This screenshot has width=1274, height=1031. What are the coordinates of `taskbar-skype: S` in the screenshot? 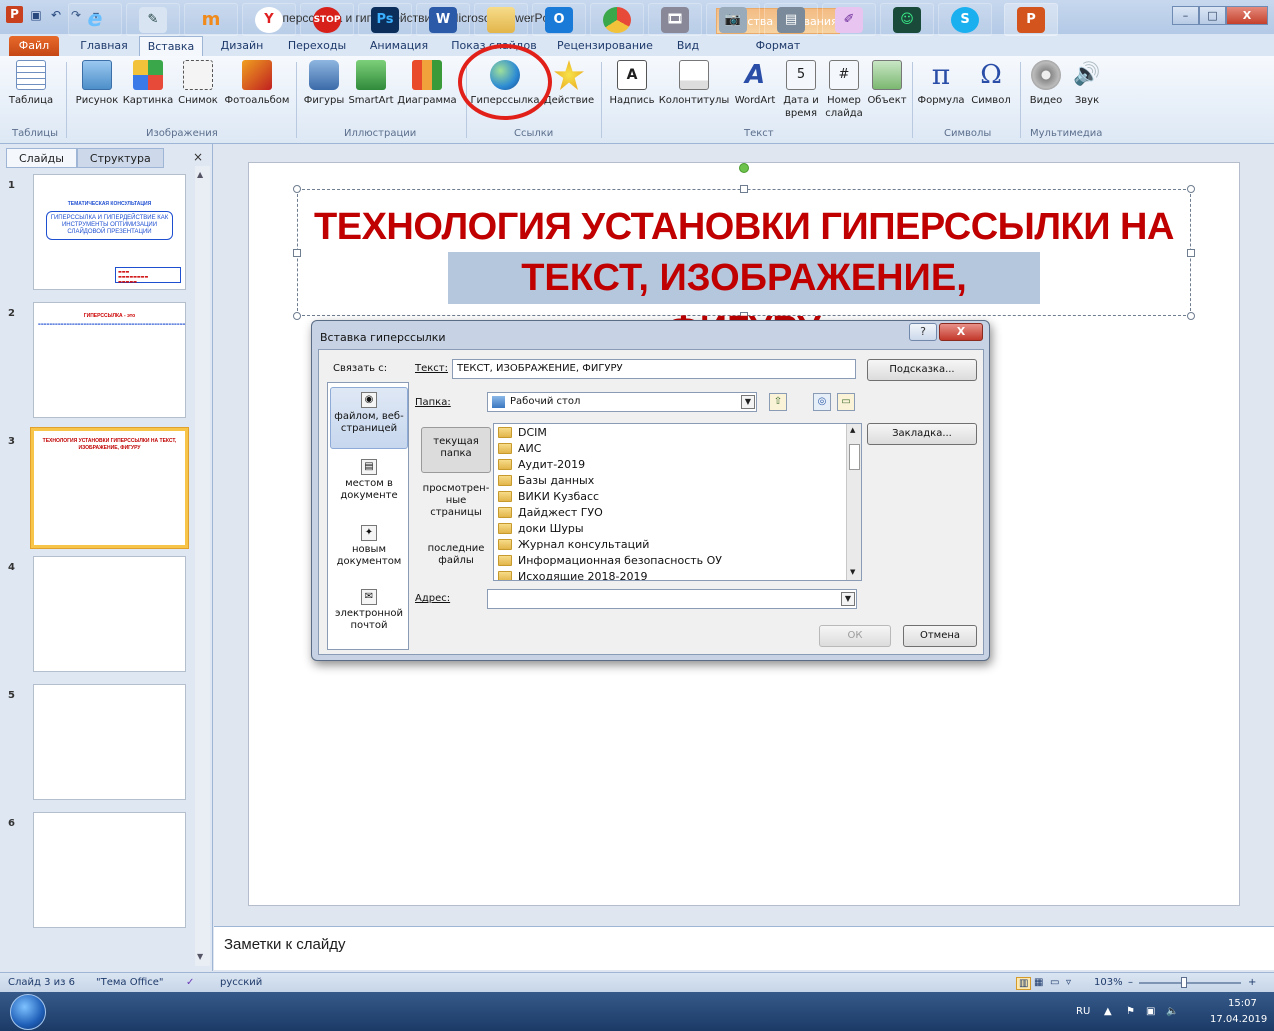 It's located at (965, 19).